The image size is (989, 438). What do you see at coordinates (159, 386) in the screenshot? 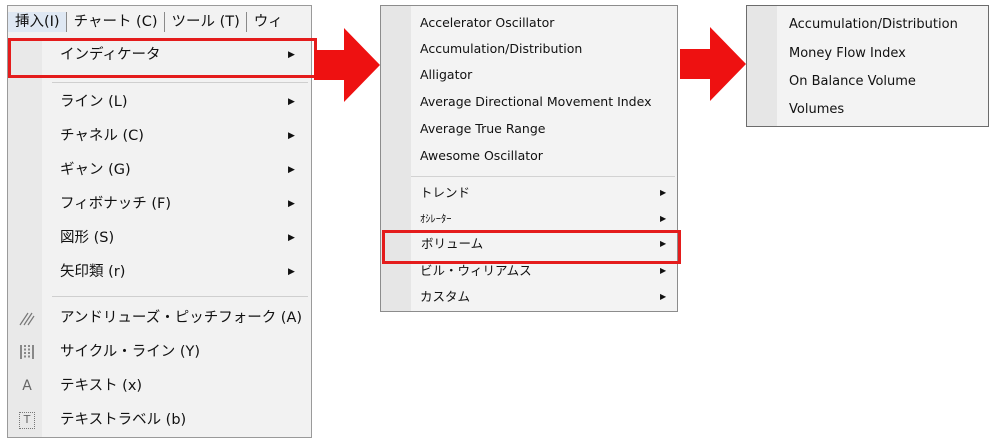
I see `menu-item-text: A テキスト (x)` at bounding box center [159, 386].